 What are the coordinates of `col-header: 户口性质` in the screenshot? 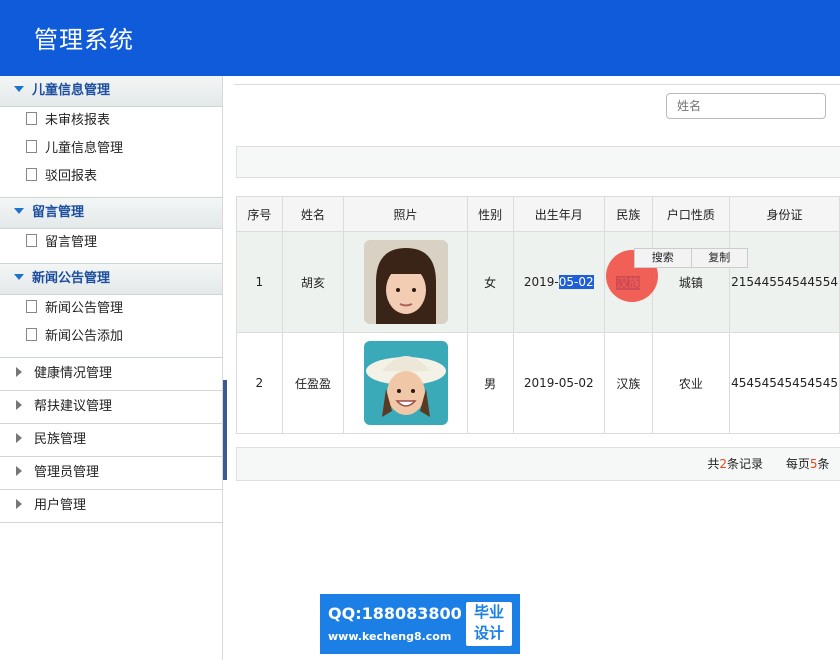 It's located at (691, 214).